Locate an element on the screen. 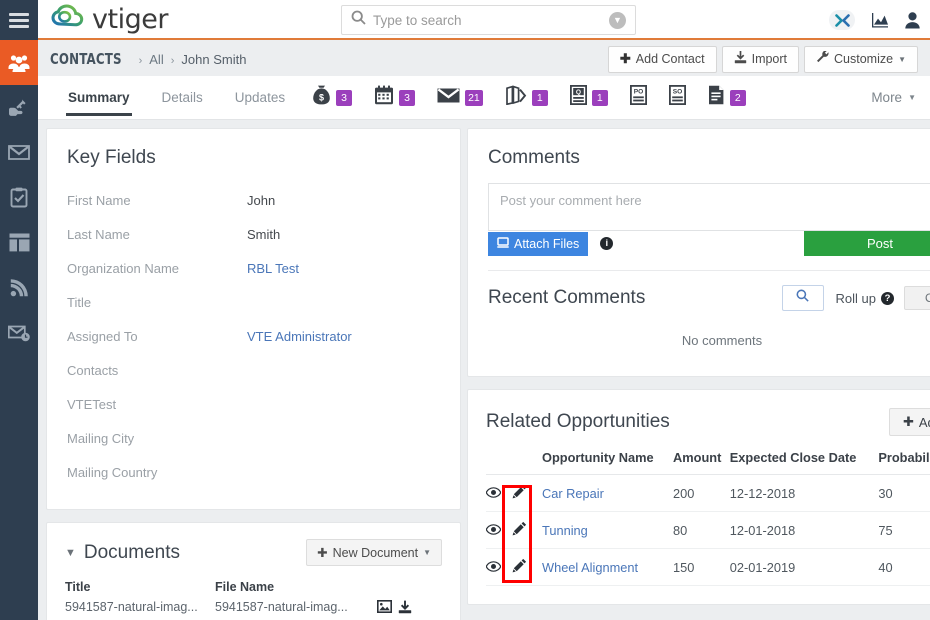  tab-emails: 21 is located at coordinates (460, 98).